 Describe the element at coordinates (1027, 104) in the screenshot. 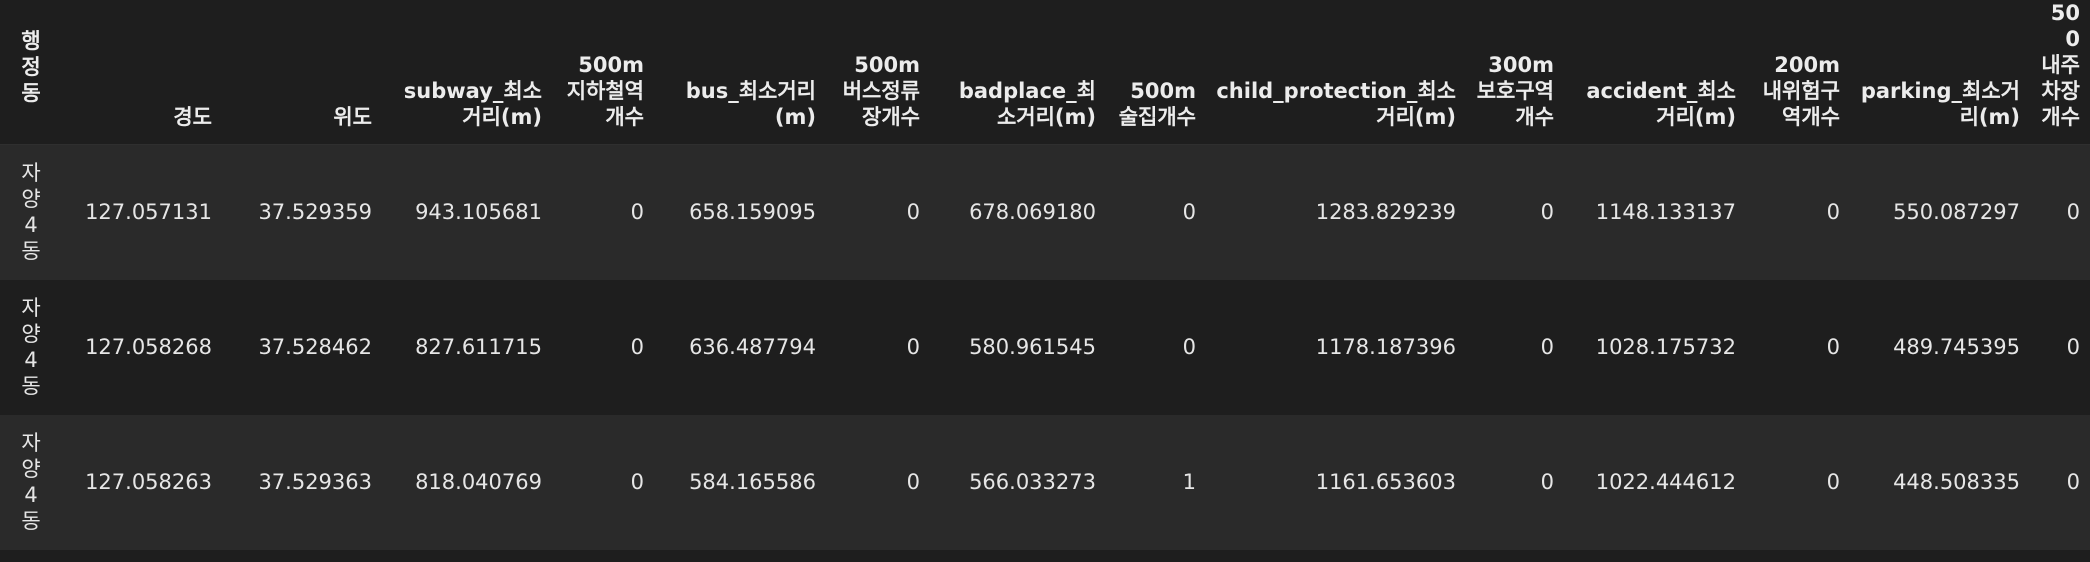

I see `column-header: badplace_최소거리(m)` at that location.